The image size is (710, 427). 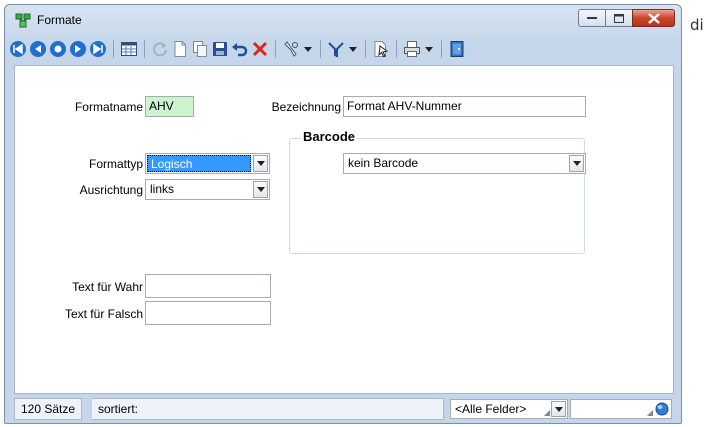 I want to click on text-wahr-field, so click(x=208, y=286).